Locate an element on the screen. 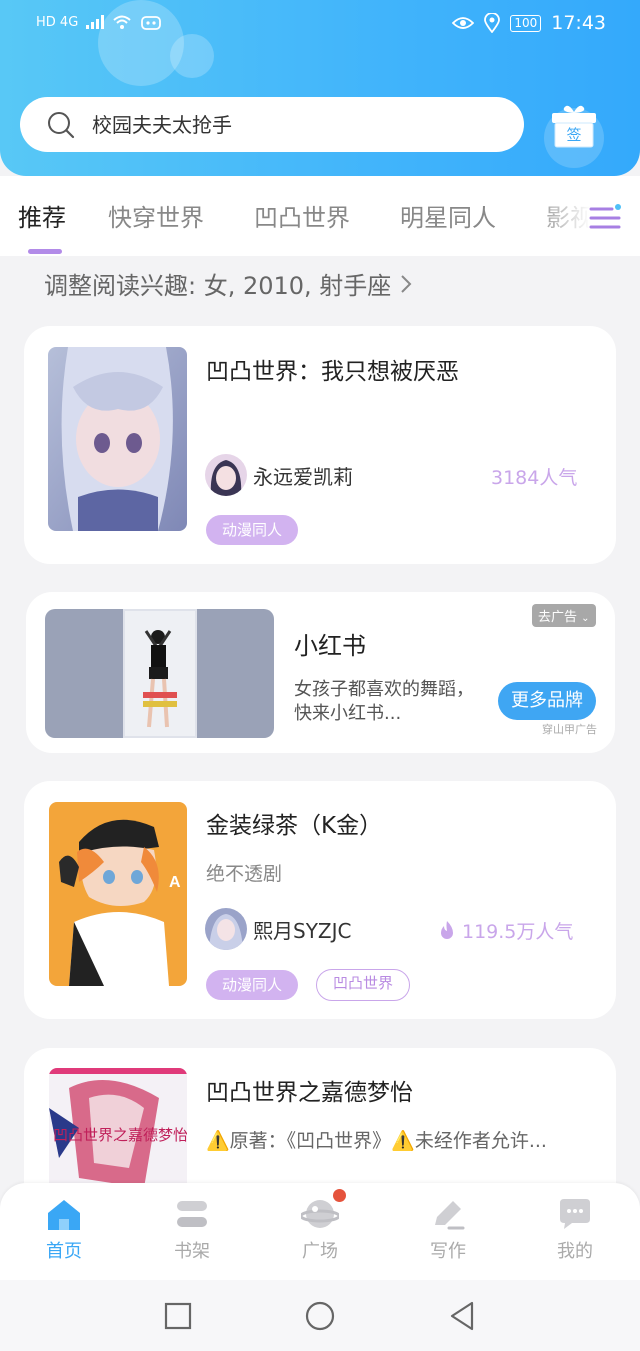 The width and height of the screenshot is (640, 1351). bottom-nav: 首页 书架 广场 写作 我的 is located at coordinates (320, 1231).